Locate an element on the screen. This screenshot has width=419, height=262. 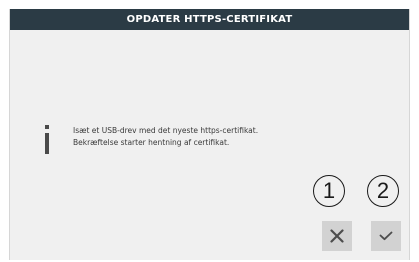
close-icon is located at coordinates (337, 236).